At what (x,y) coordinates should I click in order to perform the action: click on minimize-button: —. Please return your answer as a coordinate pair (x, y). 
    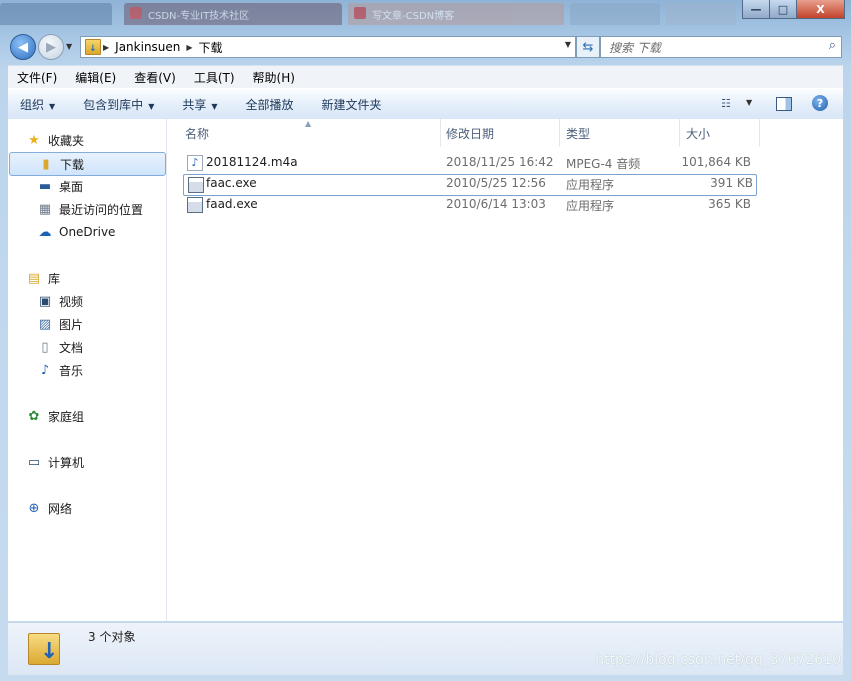
    Looking at the image, I should click on (756, 9).